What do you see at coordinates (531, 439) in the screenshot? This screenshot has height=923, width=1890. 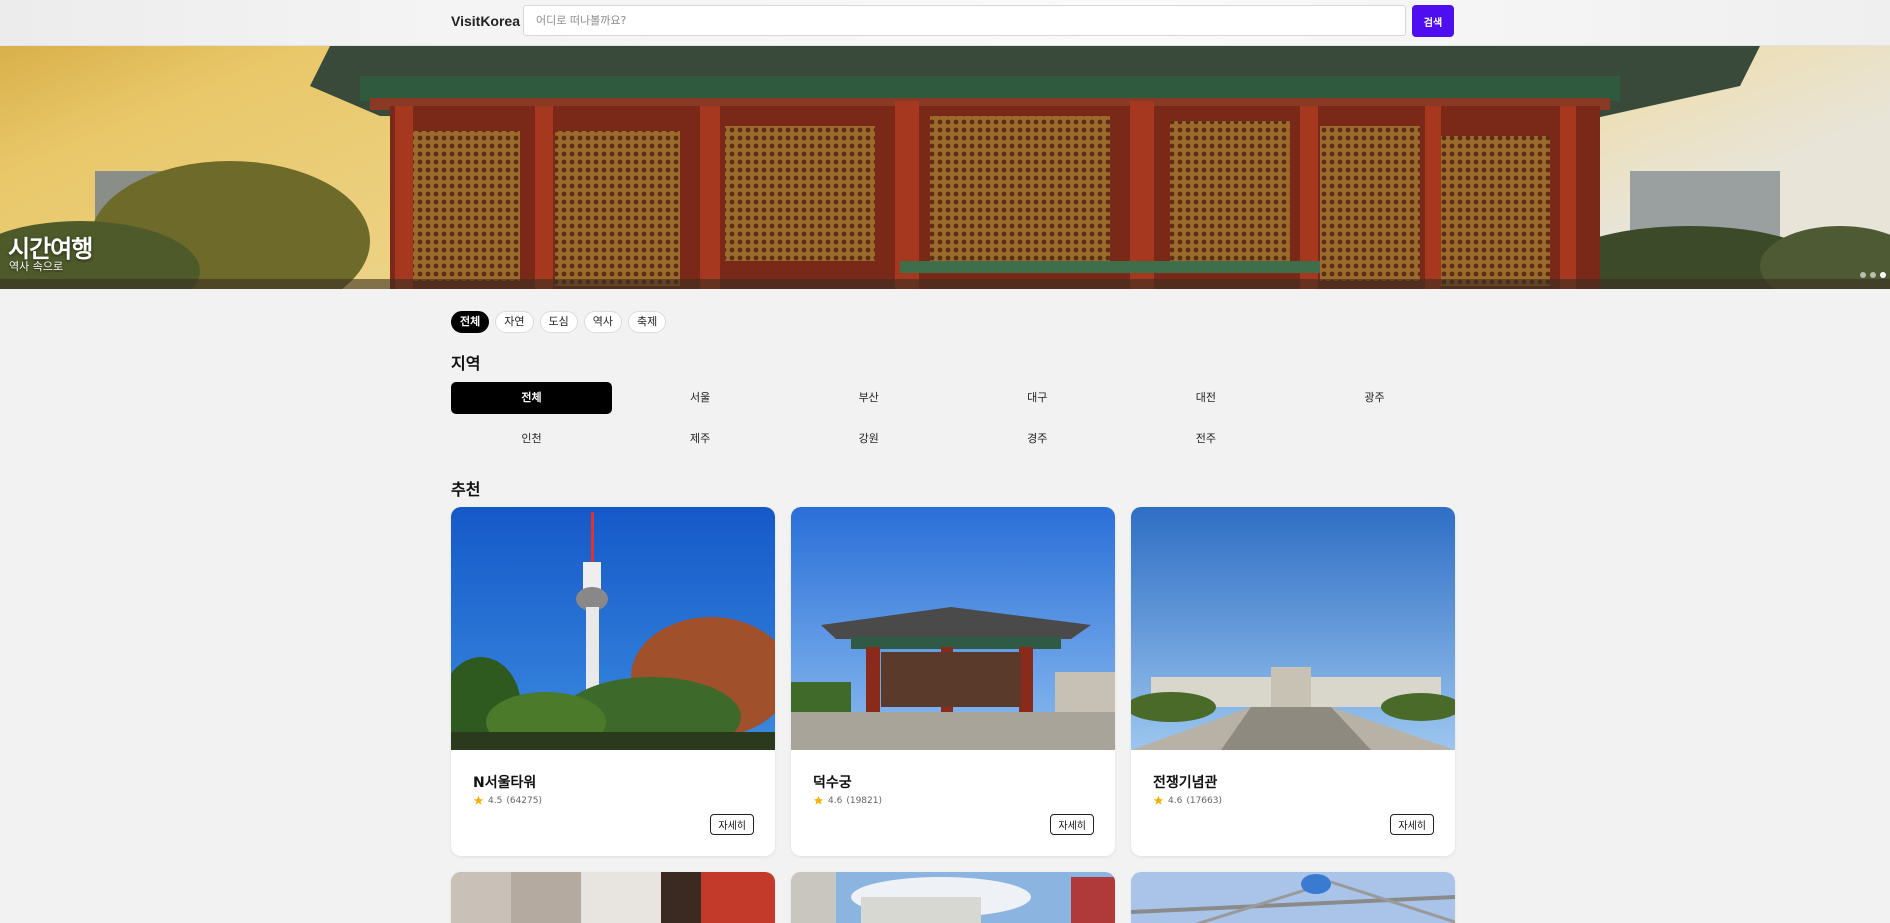 I see `region-item-incheon: 인천` at bounding box center [531, 439].